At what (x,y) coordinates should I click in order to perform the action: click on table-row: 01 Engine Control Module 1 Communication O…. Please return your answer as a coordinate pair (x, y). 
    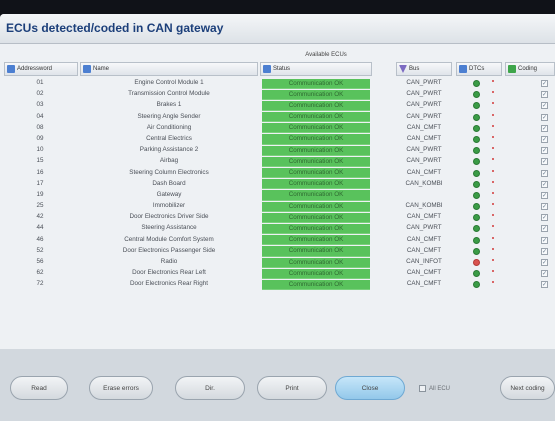
    Looking at the image, I should click on (277, 83).